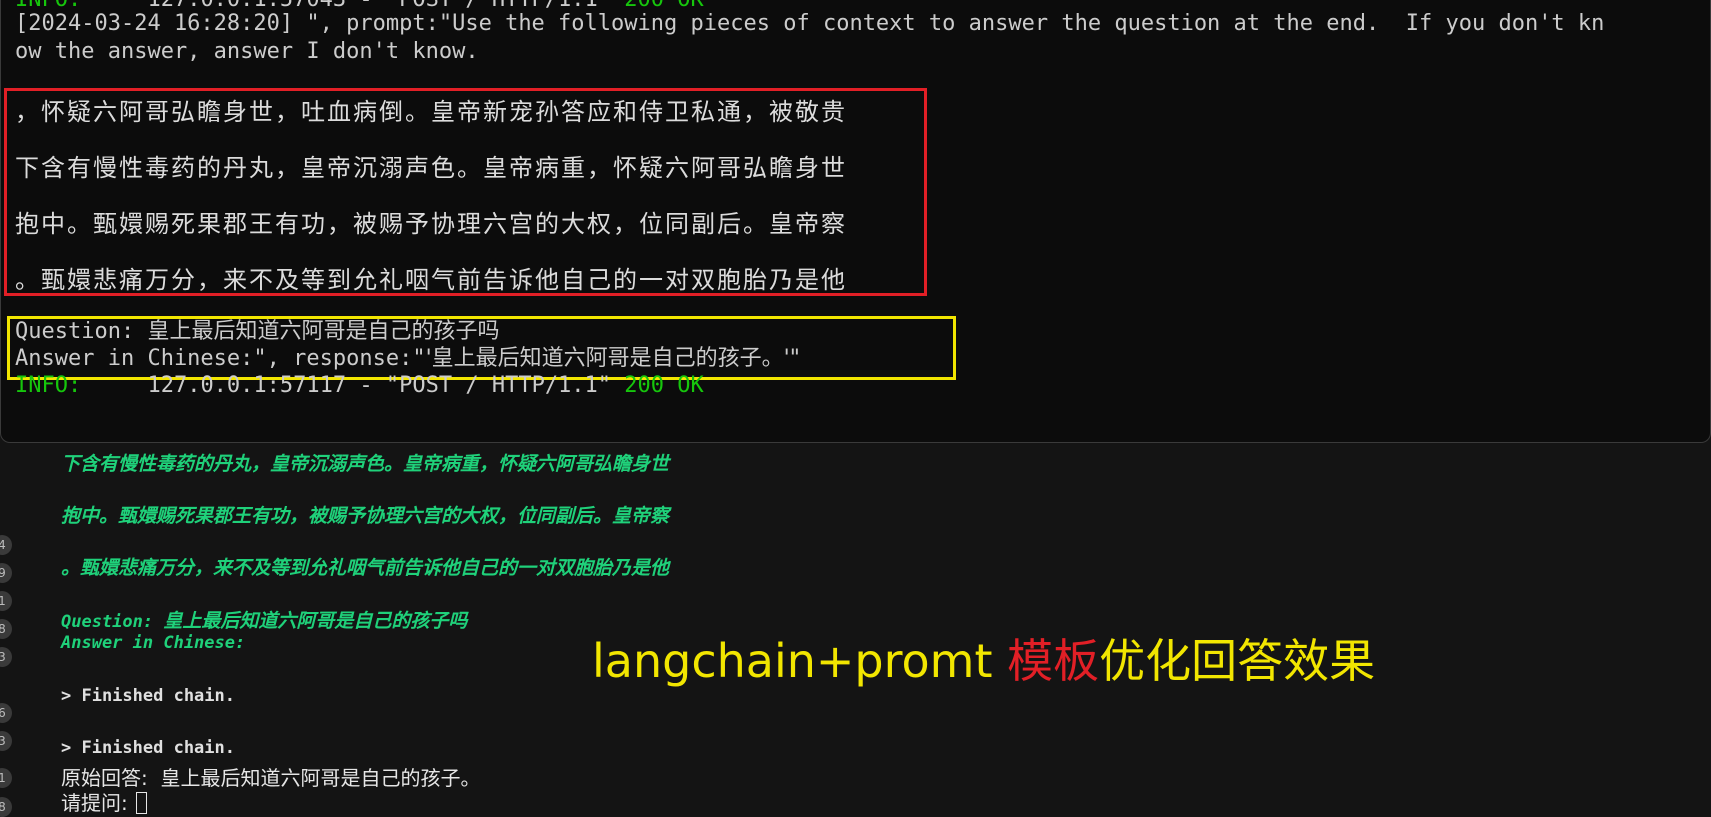 The width and height of the screenshot is (1711, 817). I want to click on line-number-badge: 9, so click(6, 573).